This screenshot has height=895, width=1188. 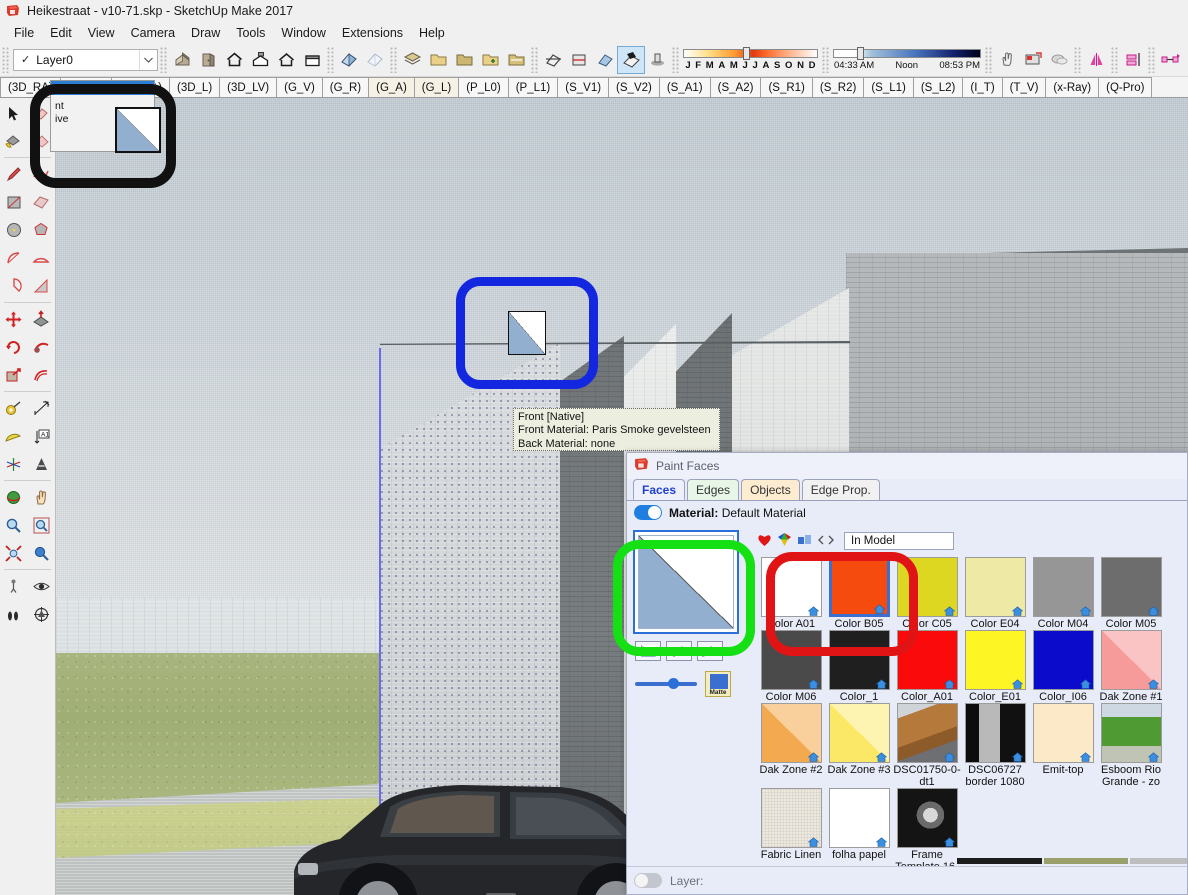 What do you see at coordinates (312, 60) in the screenshot?
I see `bottom-view-icon` at bounding box center [312, 60].